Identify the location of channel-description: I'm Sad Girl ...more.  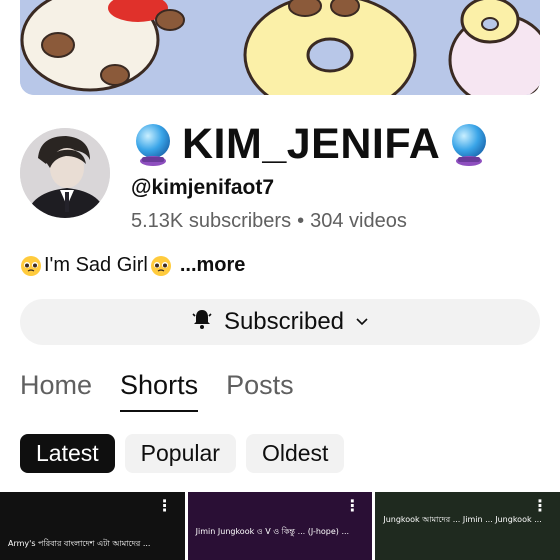
(132, 265).